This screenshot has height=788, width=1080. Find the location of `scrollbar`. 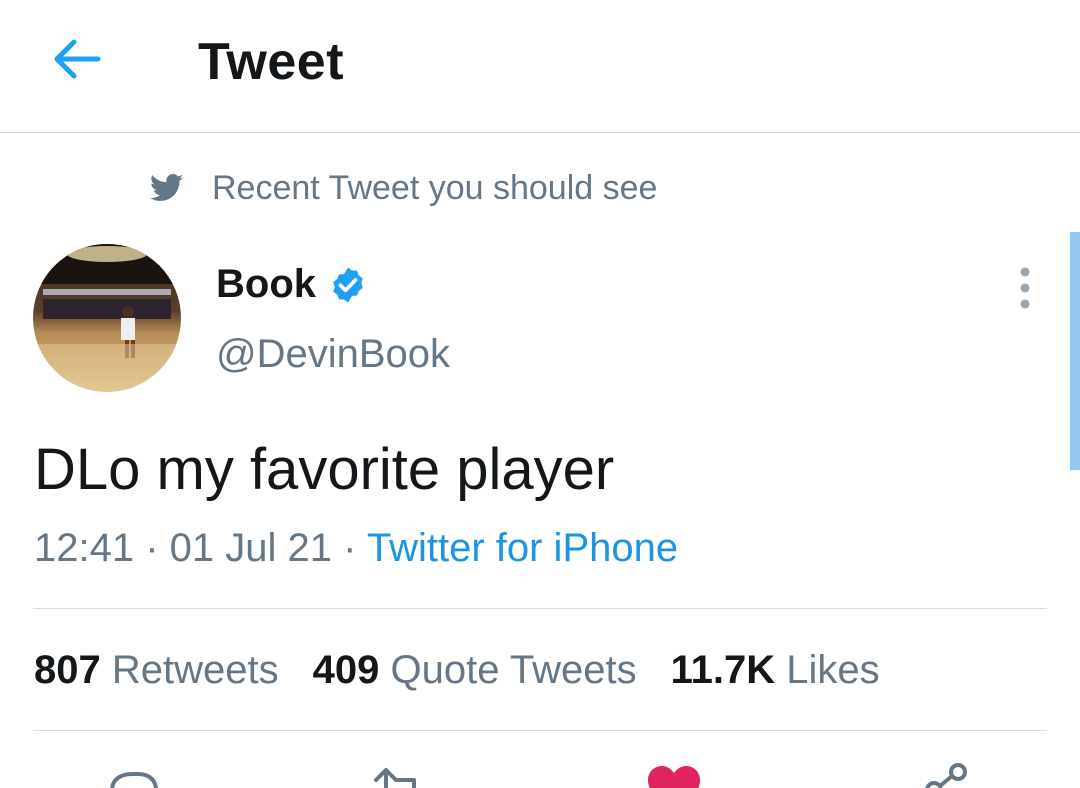

scrollbar is located at coordinates (1075, 351).